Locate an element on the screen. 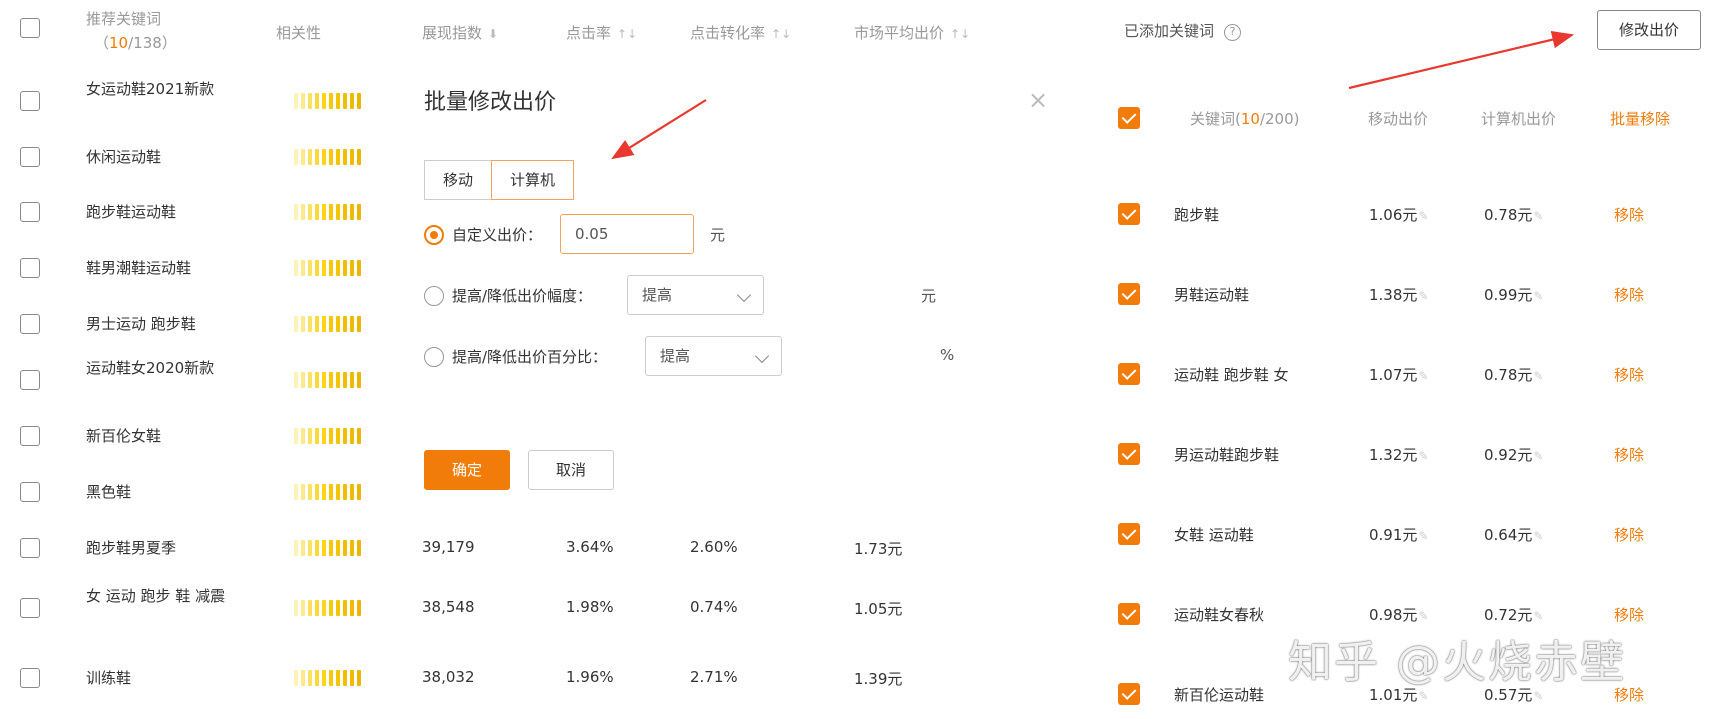 The height and width of the screenshot is (719, 1713). header-ctr: 点击率 ↑↓ is located at coordinates (601, 32).